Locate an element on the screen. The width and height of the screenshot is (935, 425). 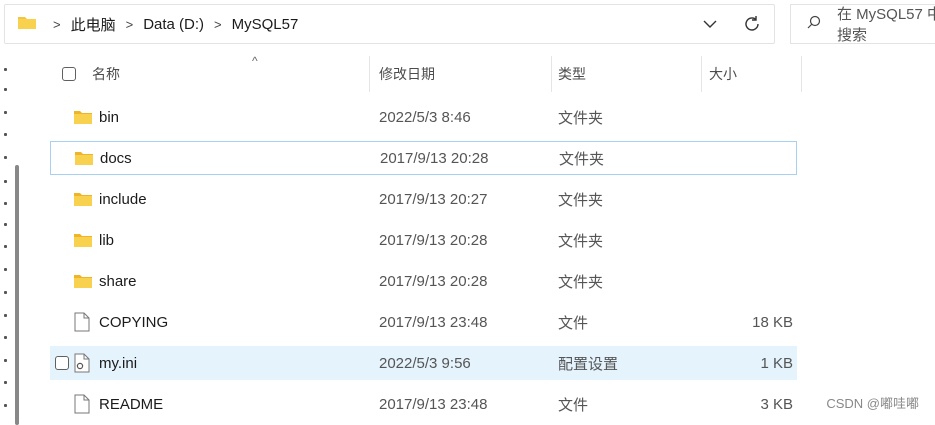
file-name-cell: share is located at coordinates (105, 281).